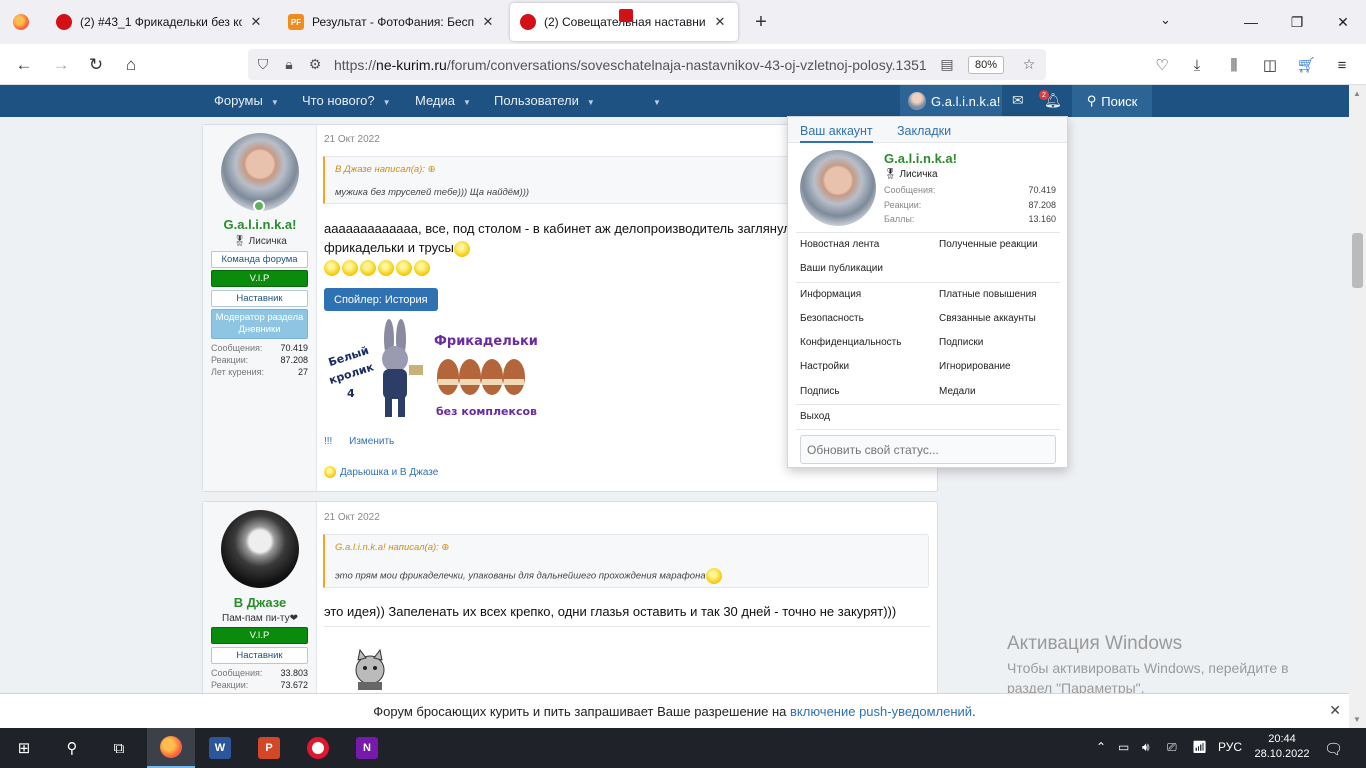  What do you see at coordinates (1112, 101) in the screenshot?
I see `search-button: ⚲ Поиск` at bounding box center [1112, 101].